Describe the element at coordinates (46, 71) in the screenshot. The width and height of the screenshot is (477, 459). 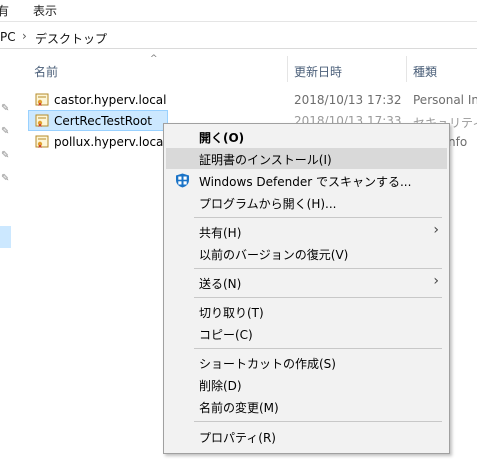
I see `column-header-name: 名前` at that location.